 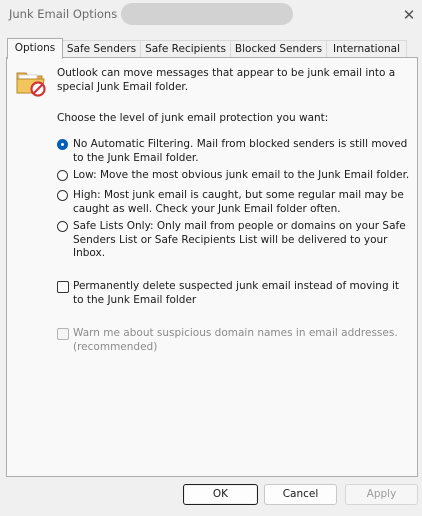 I want to click on tab-safe-senders: Safe Senders, so click(x=101, y=49).